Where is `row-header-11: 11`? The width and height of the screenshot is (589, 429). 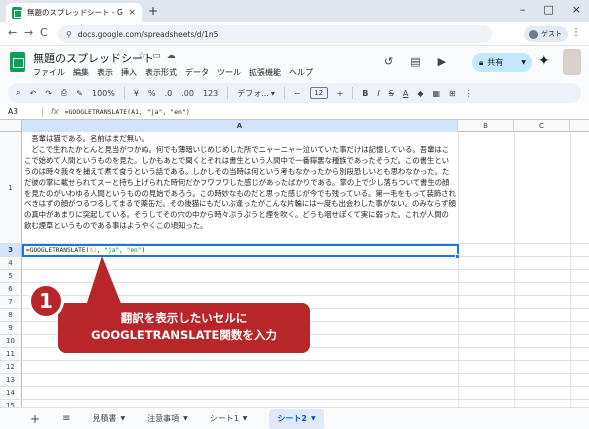 row-header-11: 11 is located at coordinates (11, 354).